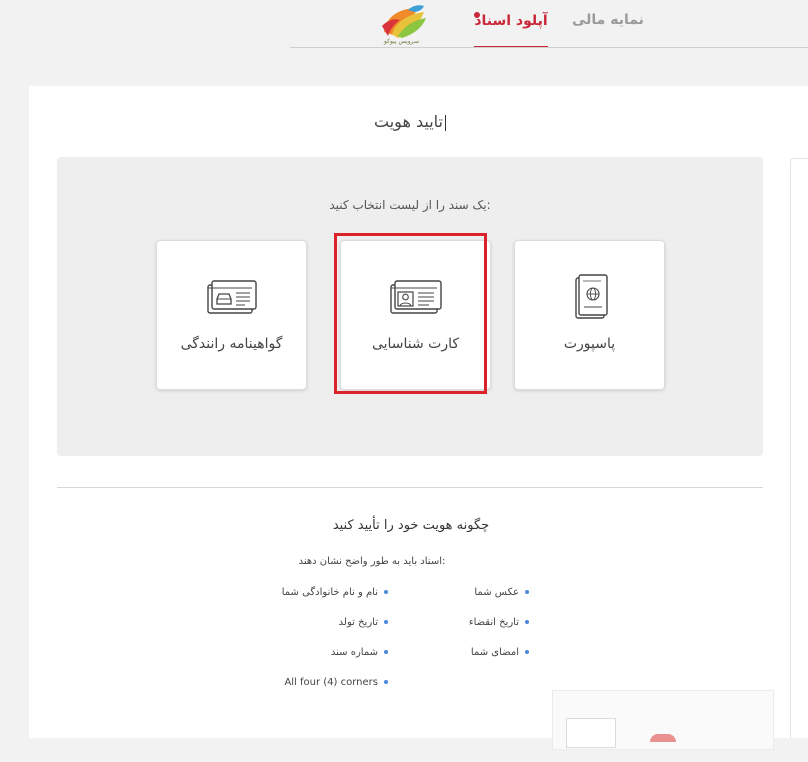  Describe the element at coordinates (799, 448) in the screenshot. I see `side-panel-edge` at that location.